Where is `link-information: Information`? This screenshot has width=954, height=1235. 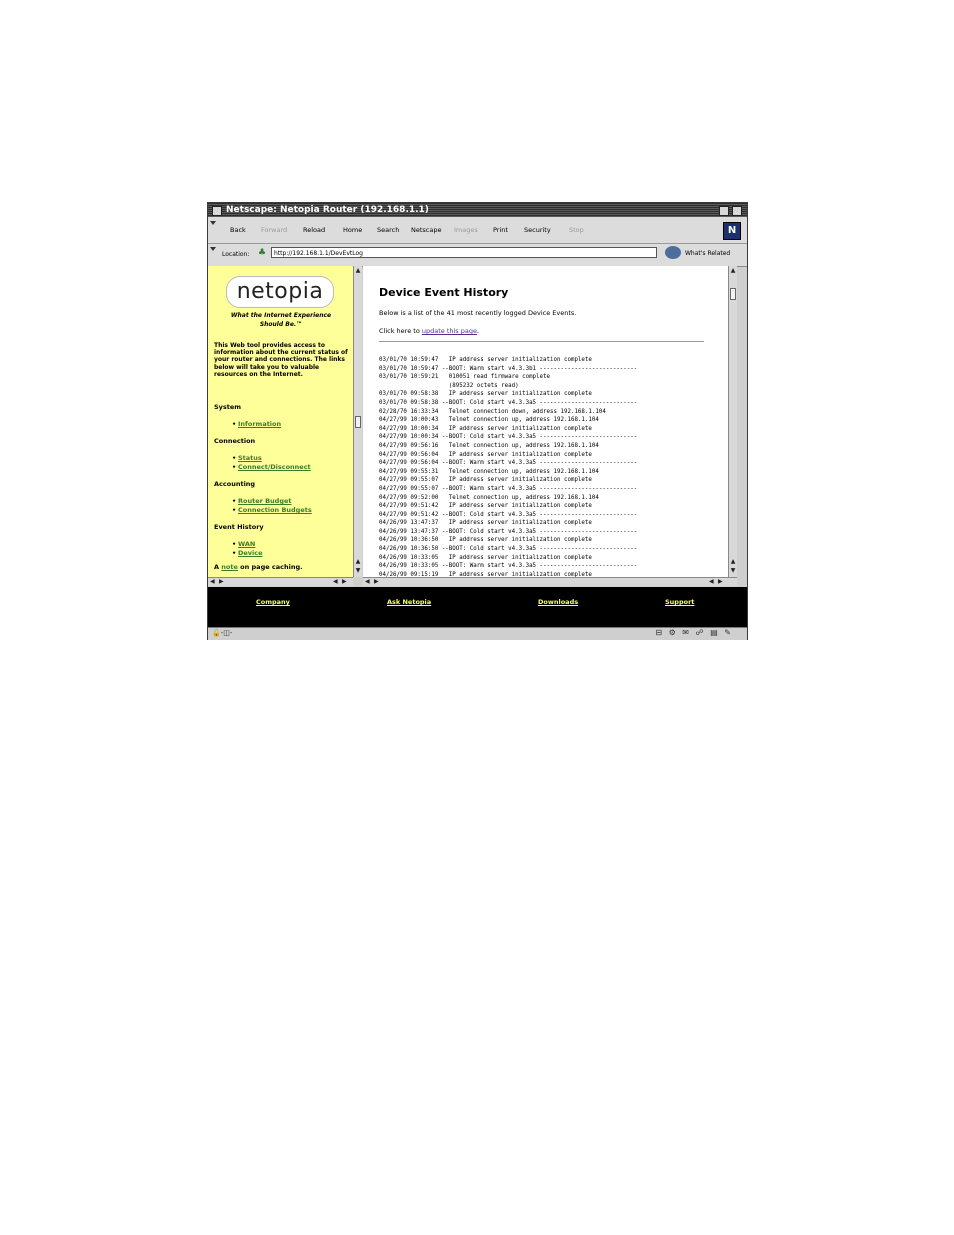
link-information: Information is located at coordinates (259, 424).